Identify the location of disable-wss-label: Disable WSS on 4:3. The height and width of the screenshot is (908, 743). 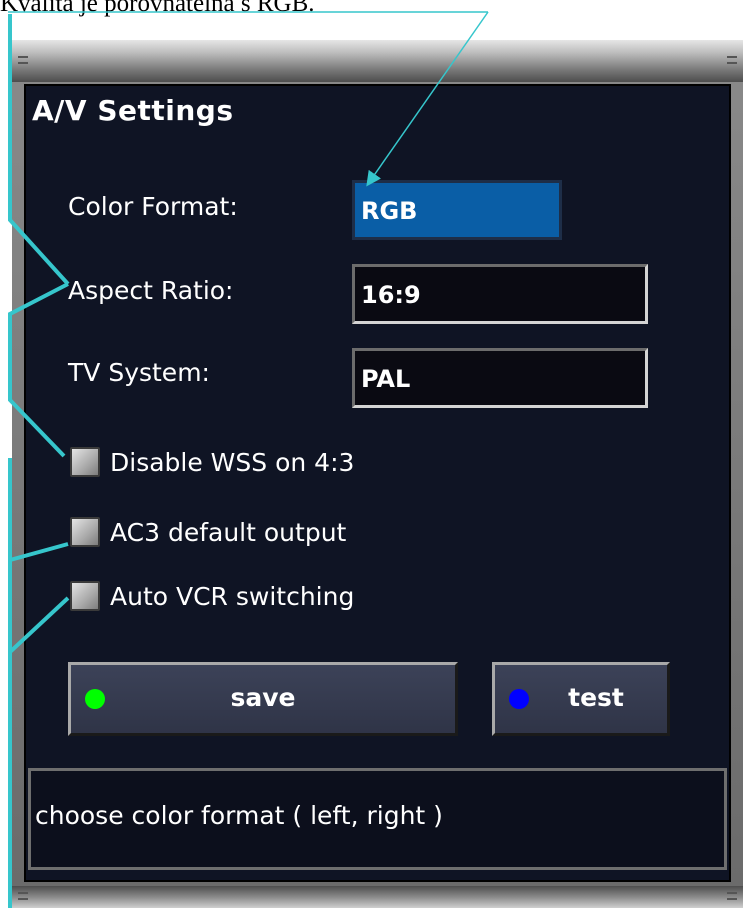
(232, 462).